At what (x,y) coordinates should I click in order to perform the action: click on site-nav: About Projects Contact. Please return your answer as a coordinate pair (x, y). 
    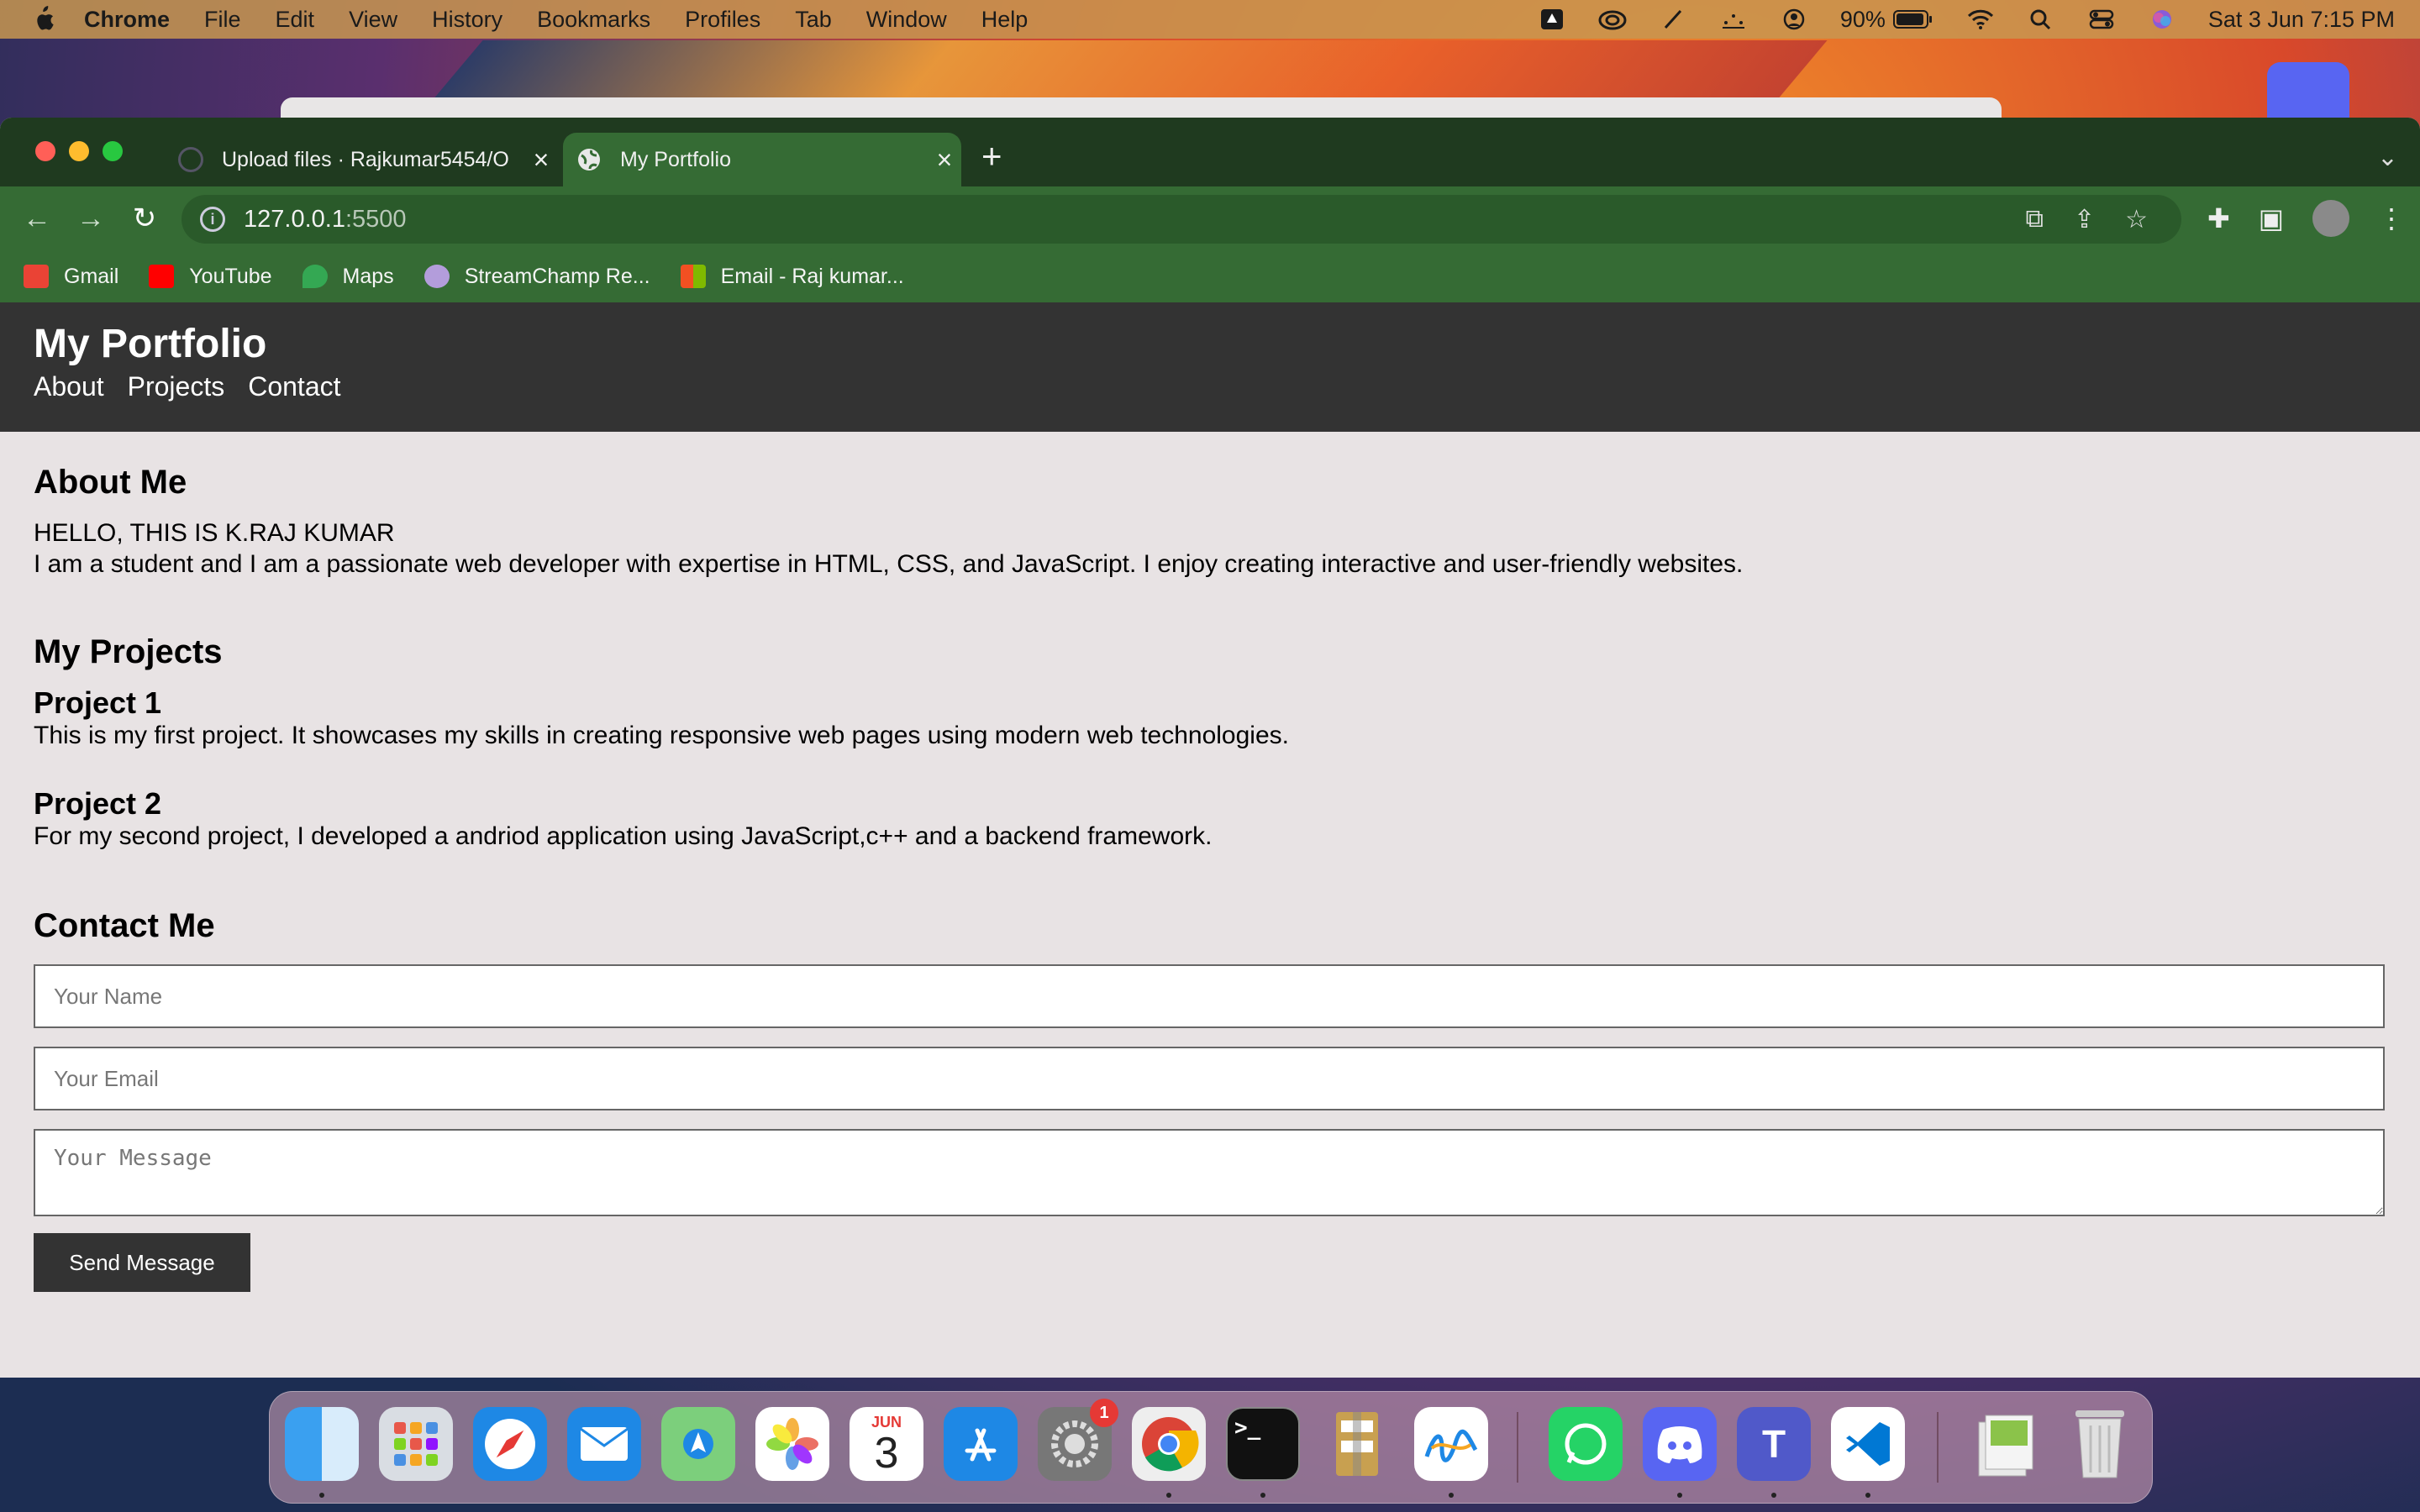
    Looking at the image, I should click on (199, 386).